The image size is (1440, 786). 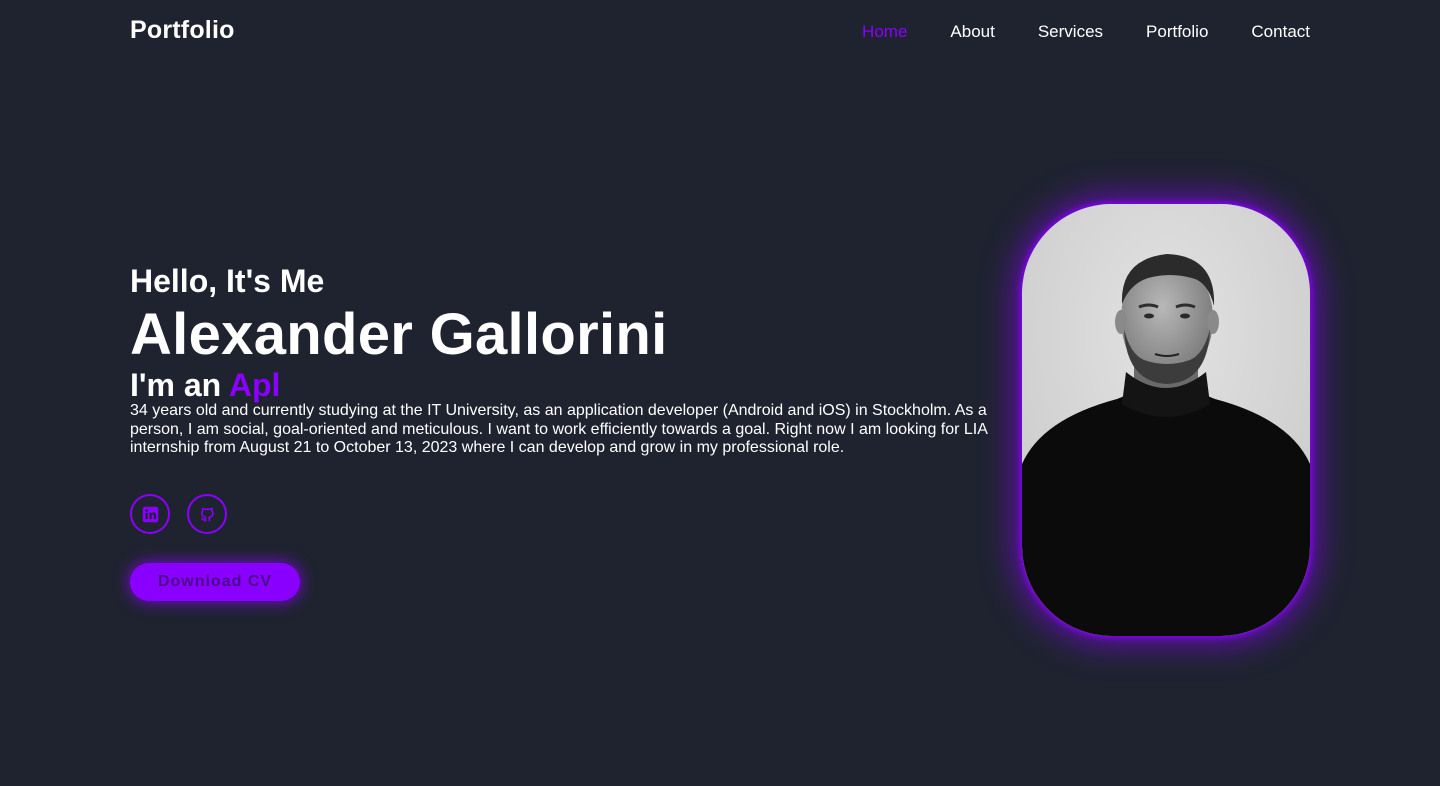 I want to click on nav-portfolio: Portfolio, so click(x=1177, y=32).